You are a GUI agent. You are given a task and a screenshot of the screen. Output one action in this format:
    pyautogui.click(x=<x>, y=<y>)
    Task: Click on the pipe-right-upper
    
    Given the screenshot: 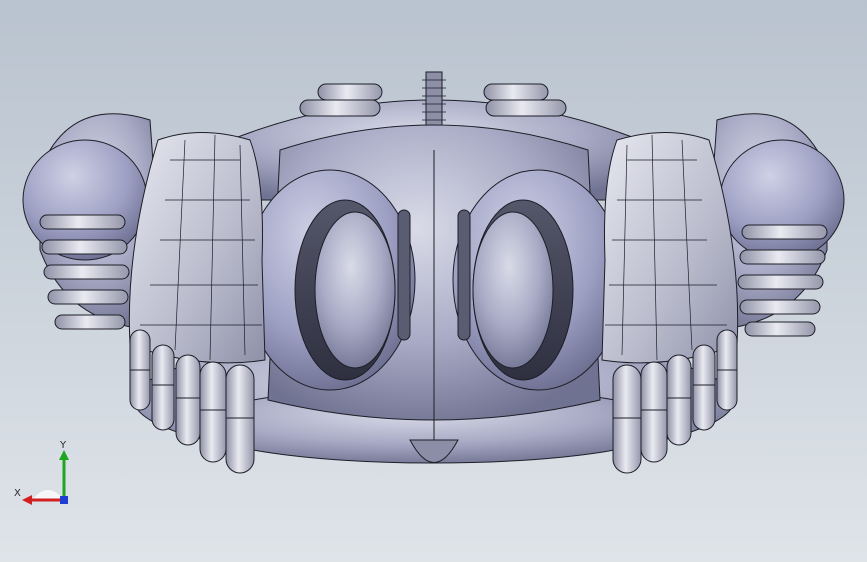 What is the action you would take?
    pyautogui.click(x=516, y=92)
    